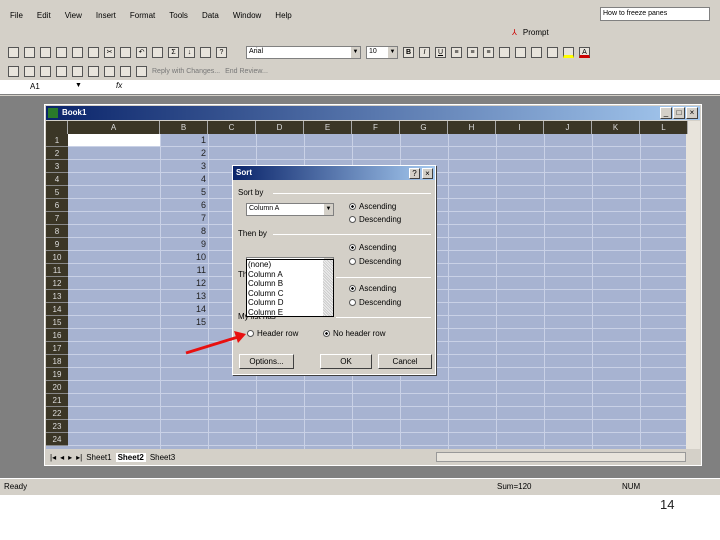 This screenshot has width=720, height=540. I want to click on row-header-21: 21, so click(57, 400).